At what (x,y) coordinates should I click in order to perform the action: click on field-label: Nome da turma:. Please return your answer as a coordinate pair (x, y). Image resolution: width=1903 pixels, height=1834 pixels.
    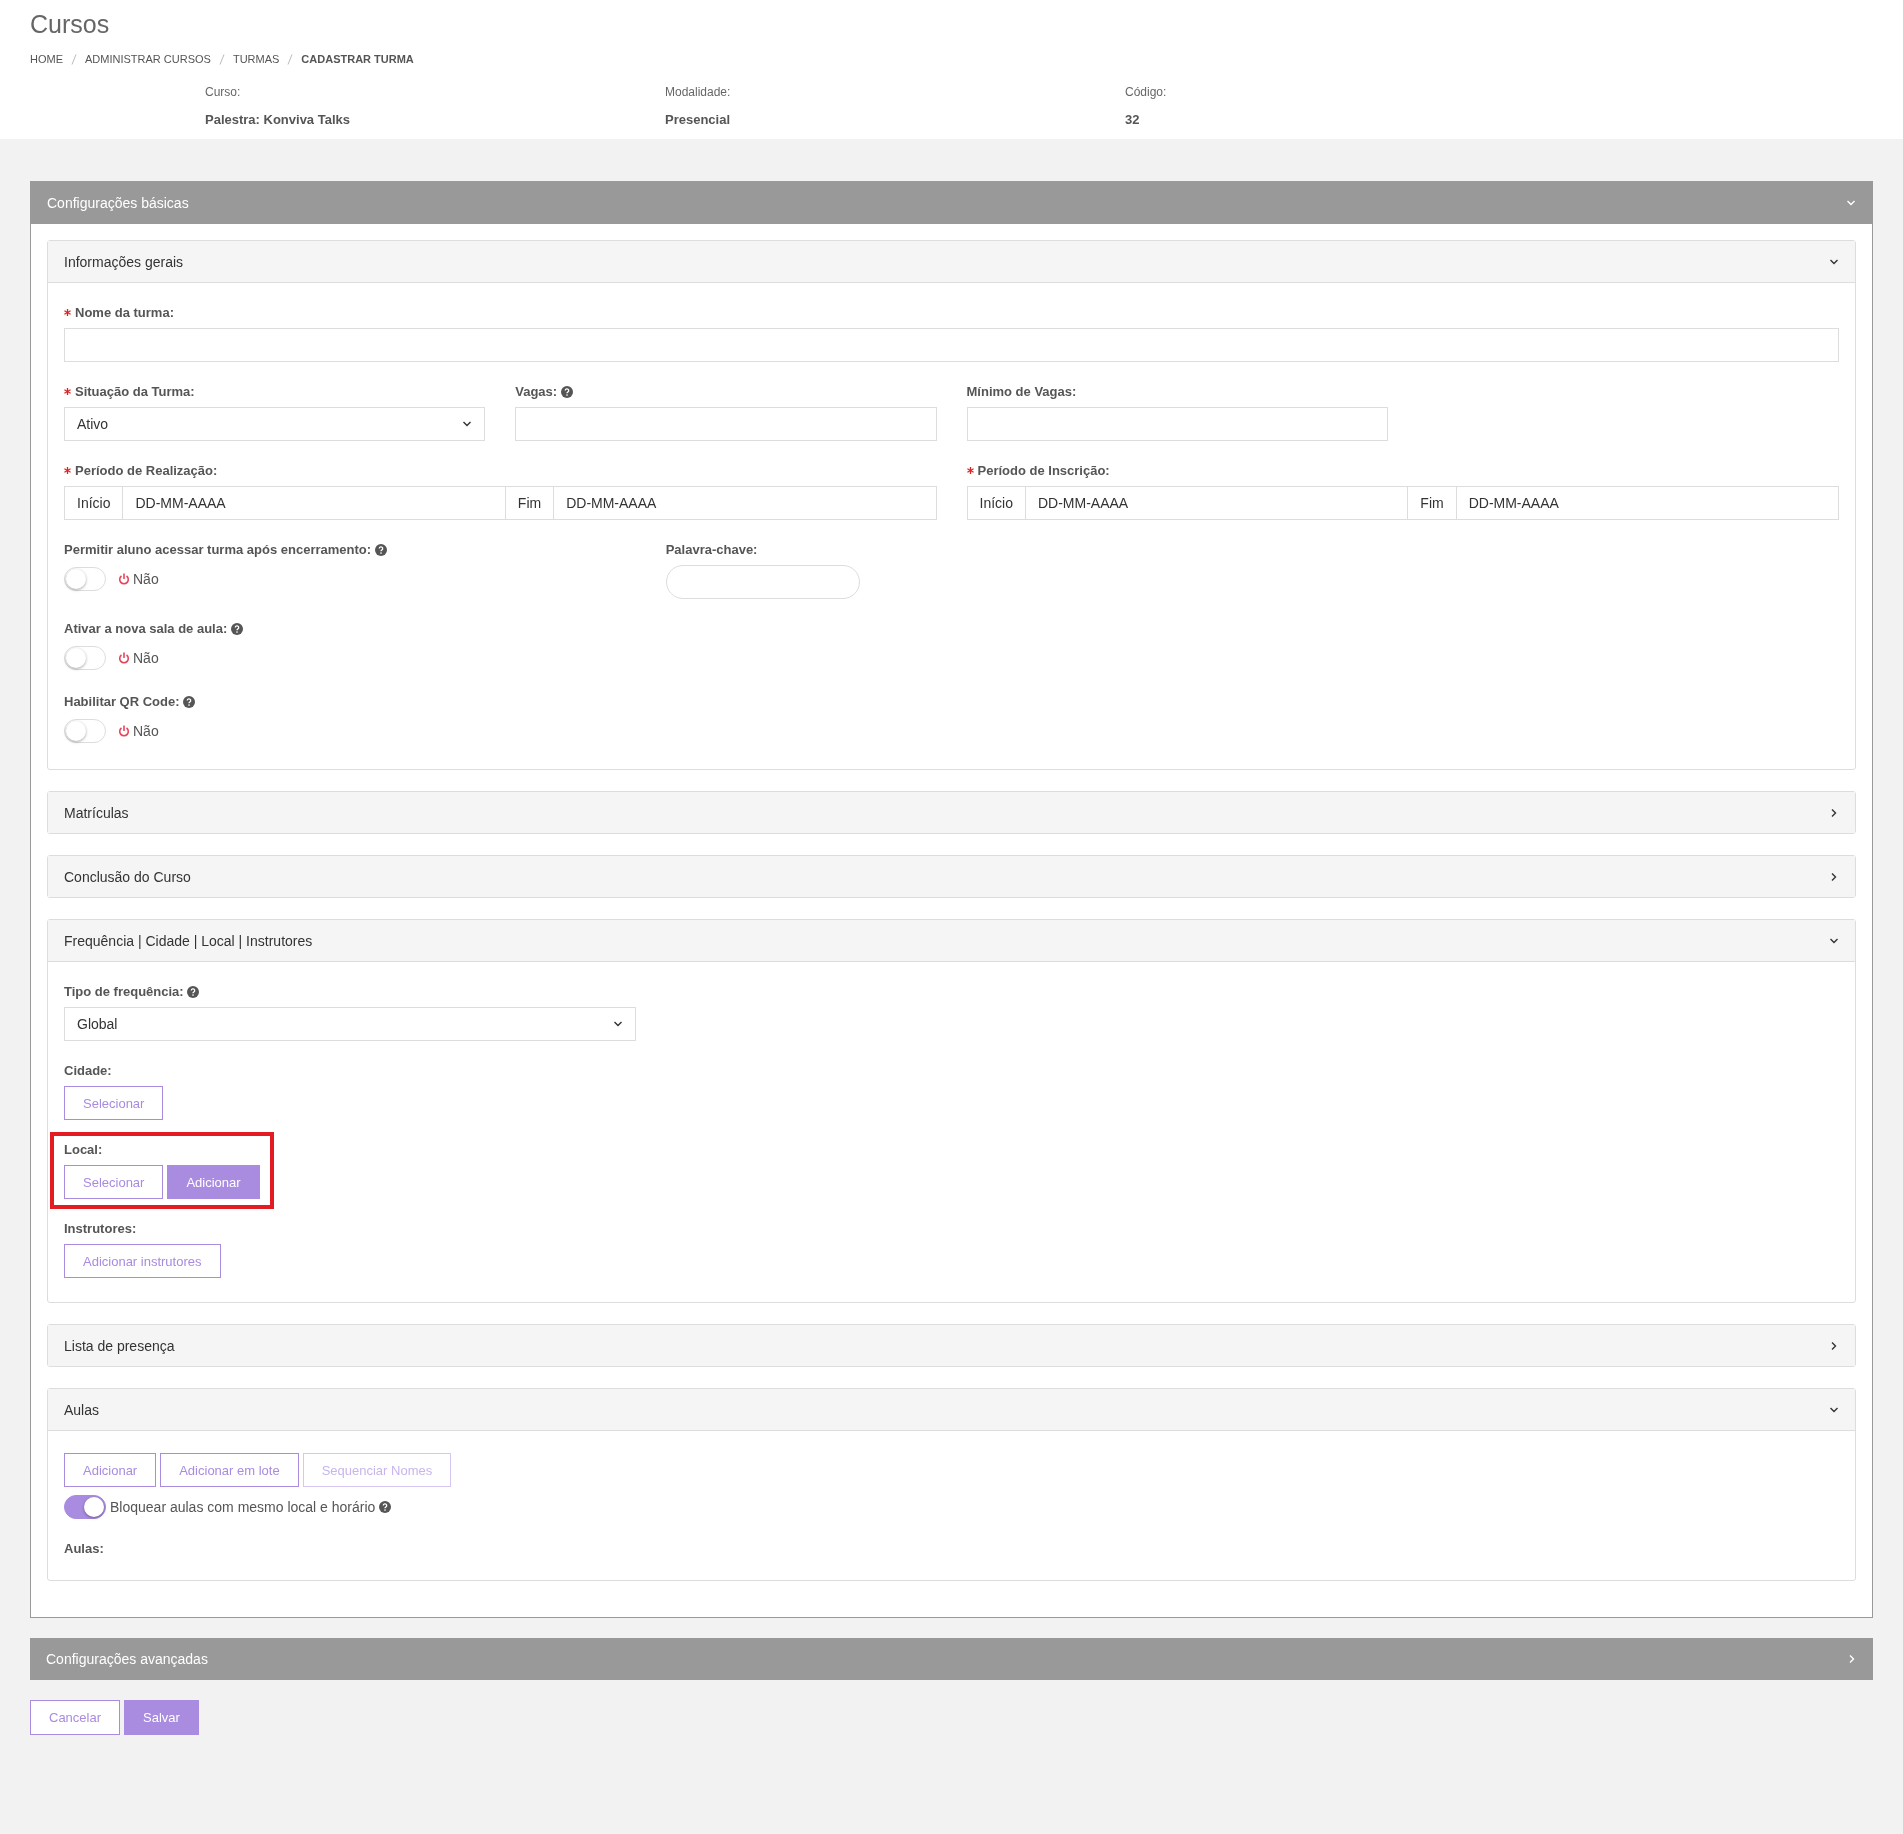
    Looking at the image, I should click on (124, 312).